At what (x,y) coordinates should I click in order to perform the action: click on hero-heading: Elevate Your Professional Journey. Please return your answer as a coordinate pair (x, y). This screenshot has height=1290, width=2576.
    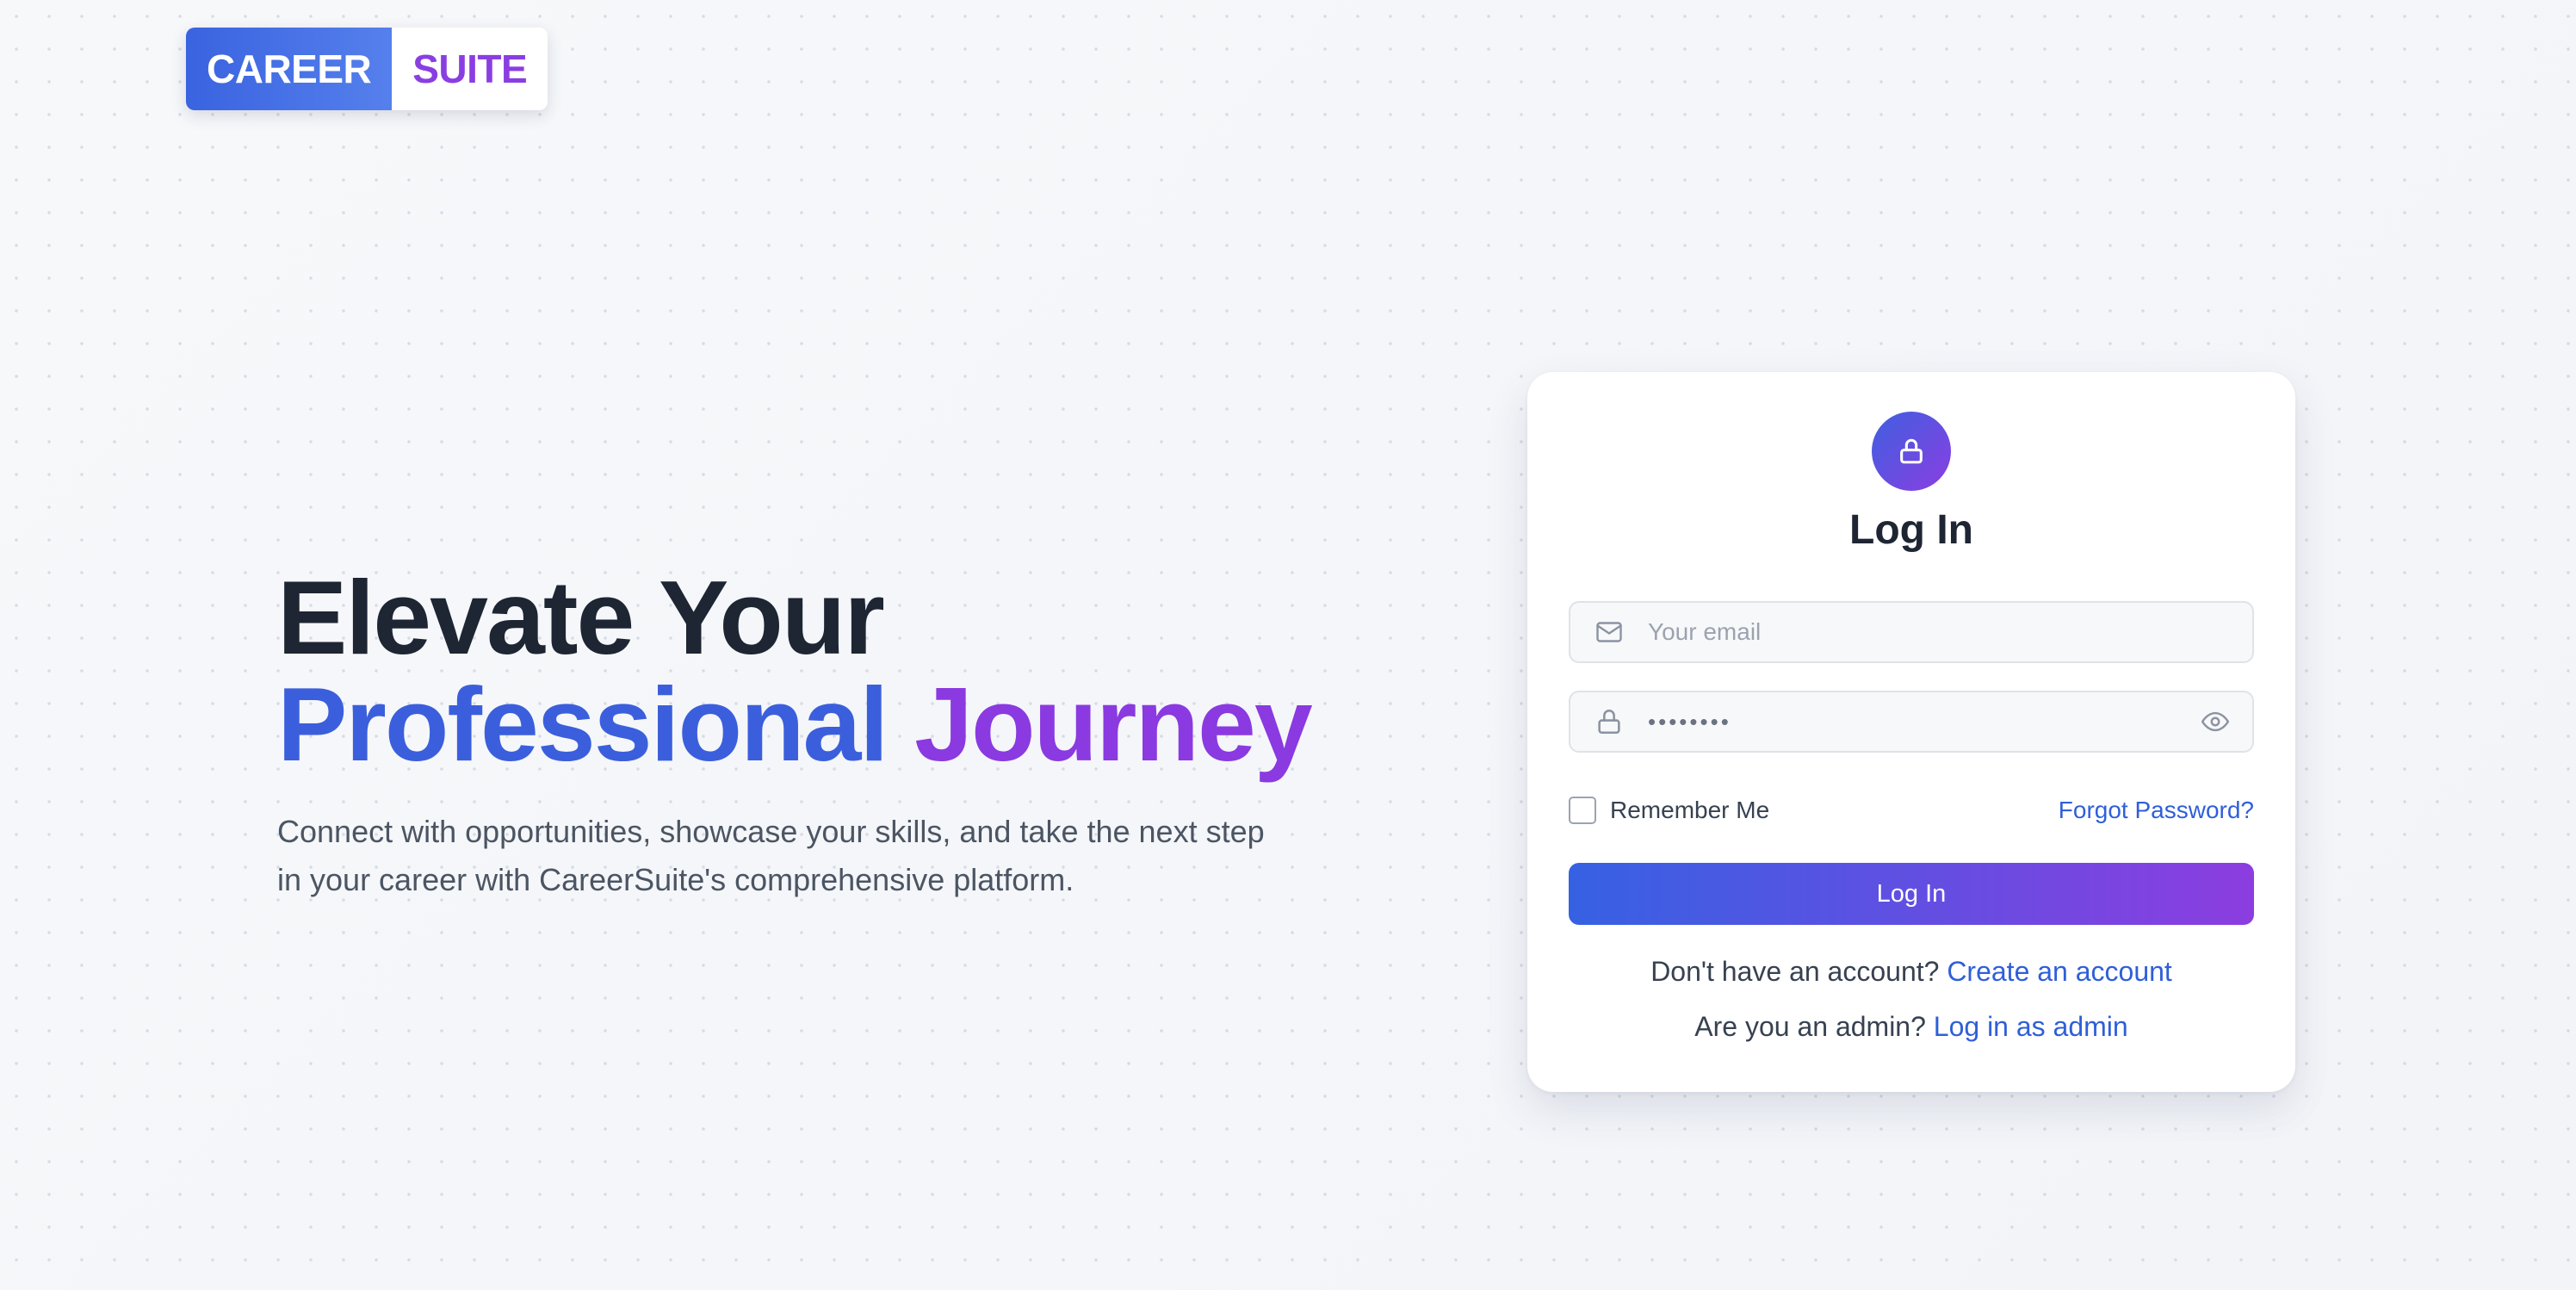
    Looking at the image, I should click on (837, 672).